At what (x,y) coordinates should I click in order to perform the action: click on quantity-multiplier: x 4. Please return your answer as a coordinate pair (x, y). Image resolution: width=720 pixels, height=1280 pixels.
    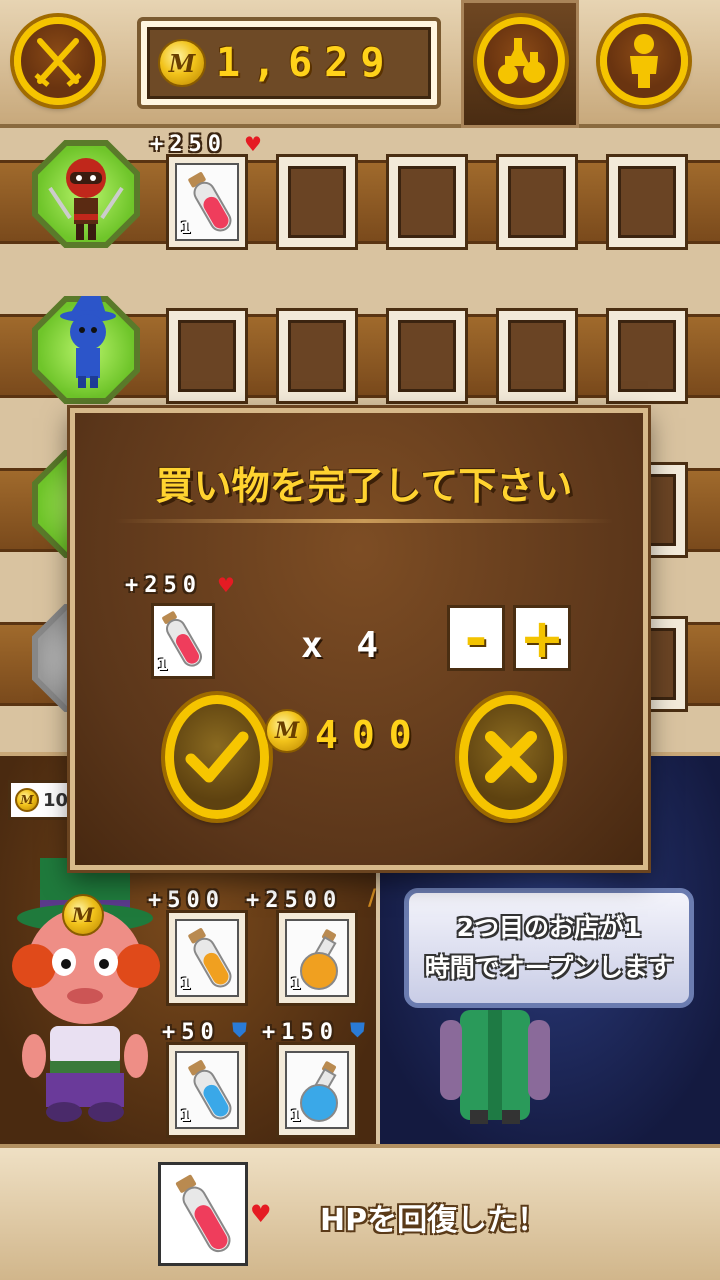
    Looking at the image, I should click on (343, 645).